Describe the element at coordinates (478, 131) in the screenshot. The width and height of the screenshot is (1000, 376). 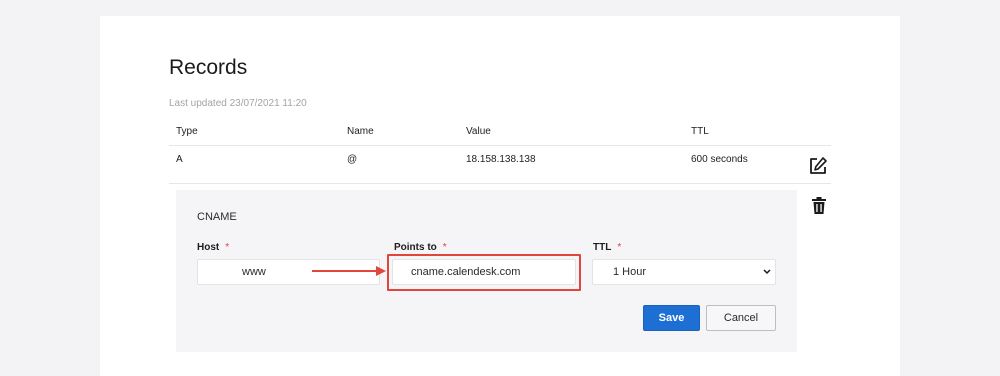
I see `column-header-value: Value` at that location.